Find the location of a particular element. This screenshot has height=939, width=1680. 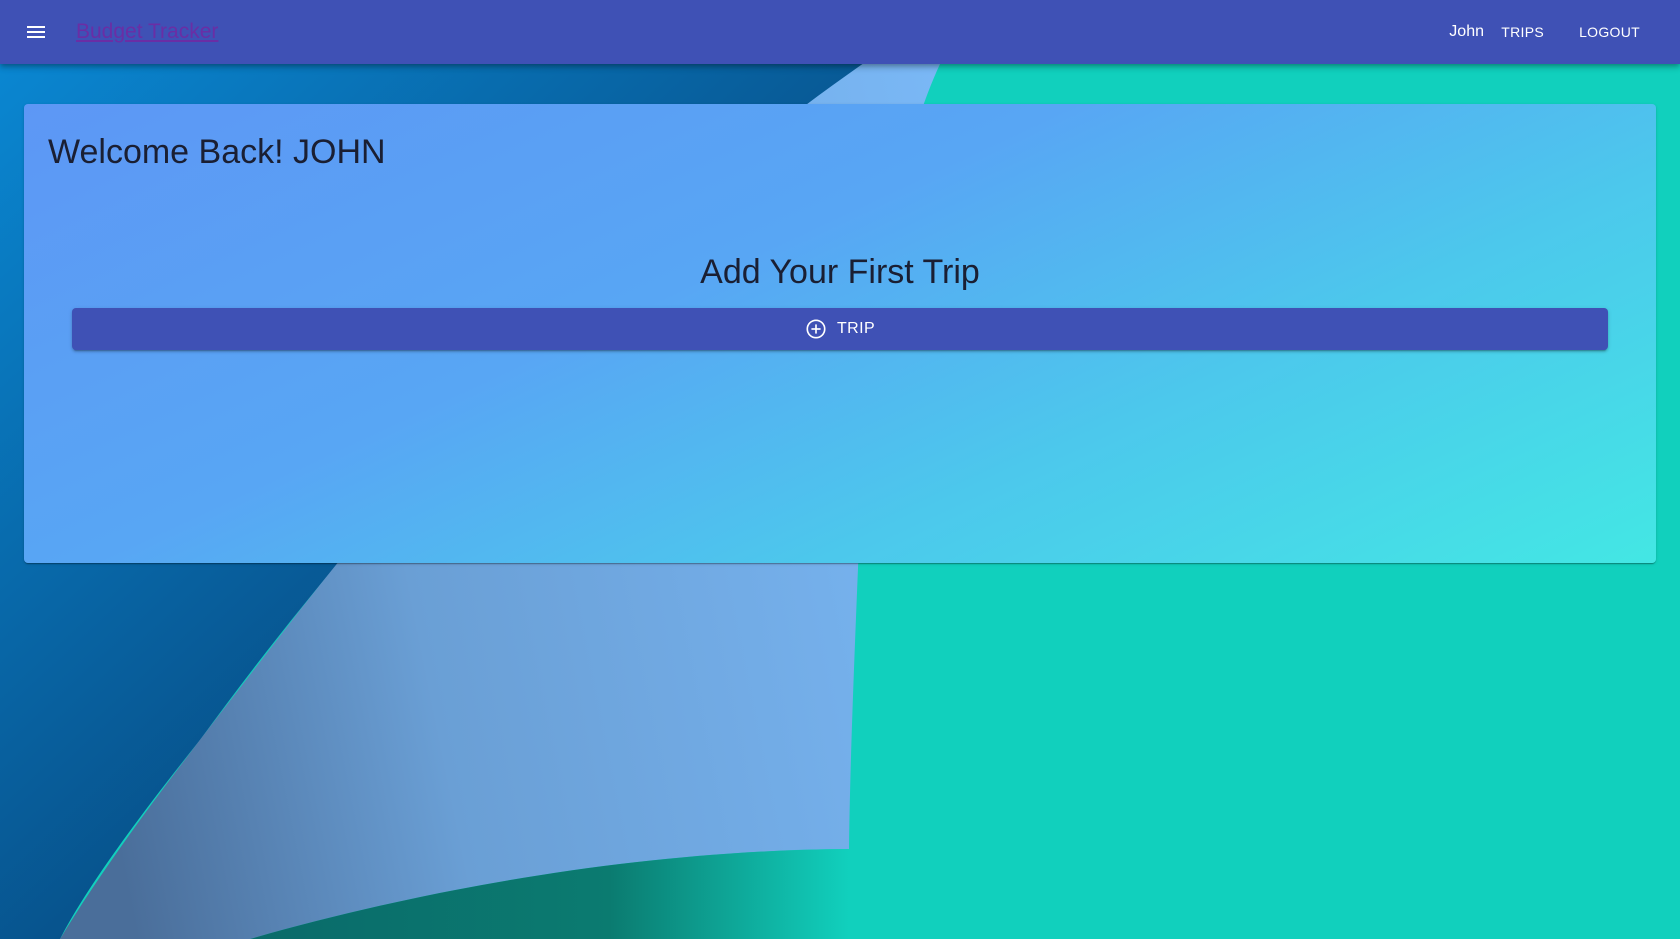

add-trip-label: TRIP is located at coordinates (856, 328).